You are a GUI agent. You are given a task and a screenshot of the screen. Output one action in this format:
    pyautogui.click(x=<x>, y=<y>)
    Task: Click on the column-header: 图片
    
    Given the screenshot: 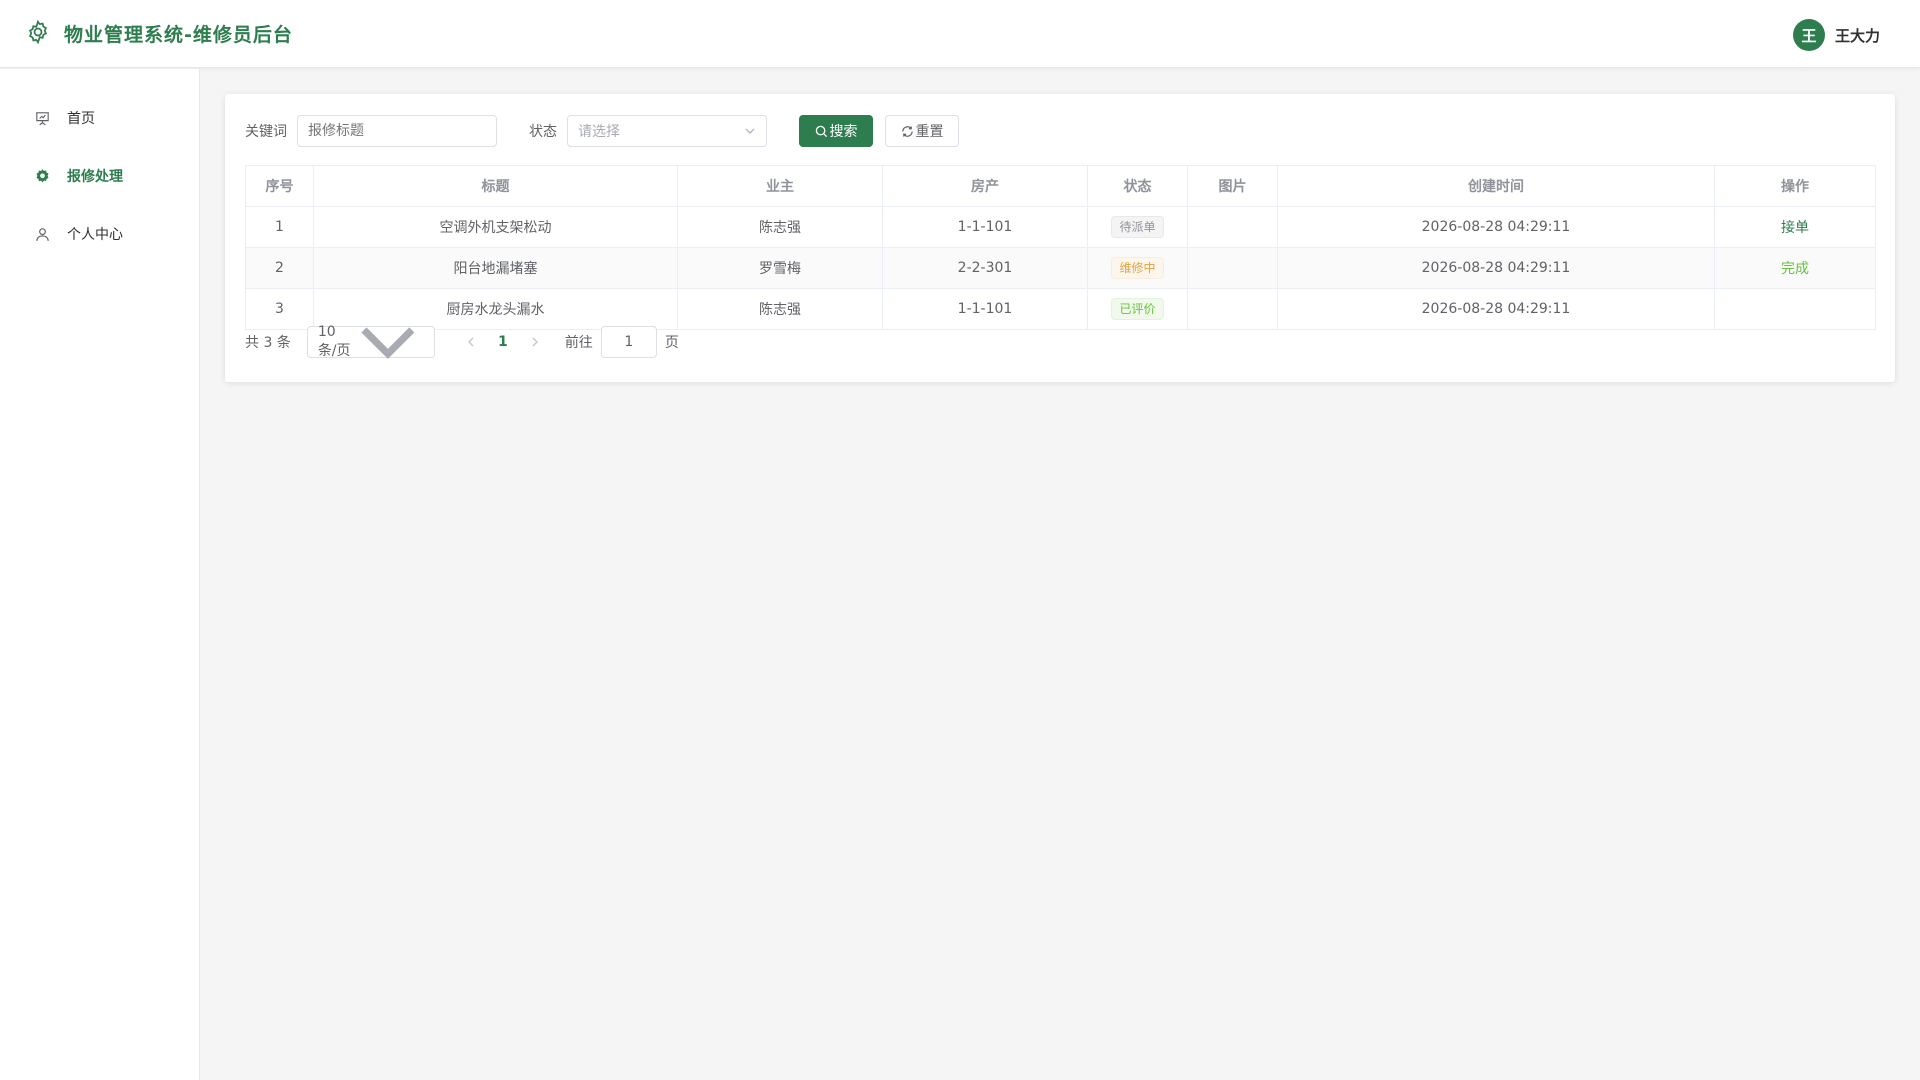 What is the action you would take?
    pyautogui.click(x=1232, y=186)
    